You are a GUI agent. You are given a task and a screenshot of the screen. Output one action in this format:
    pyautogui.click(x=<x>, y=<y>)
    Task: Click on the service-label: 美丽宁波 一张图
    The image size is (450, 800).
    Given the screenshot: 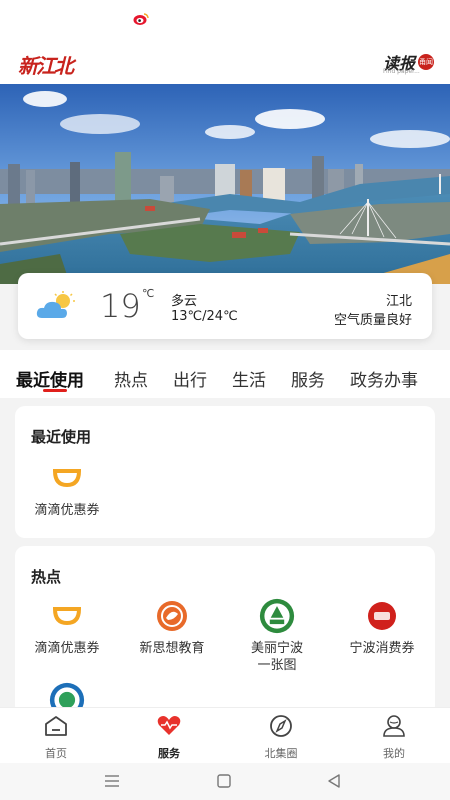 What is the action you would take?
    pyautogui.click(x=276, y=657)
    